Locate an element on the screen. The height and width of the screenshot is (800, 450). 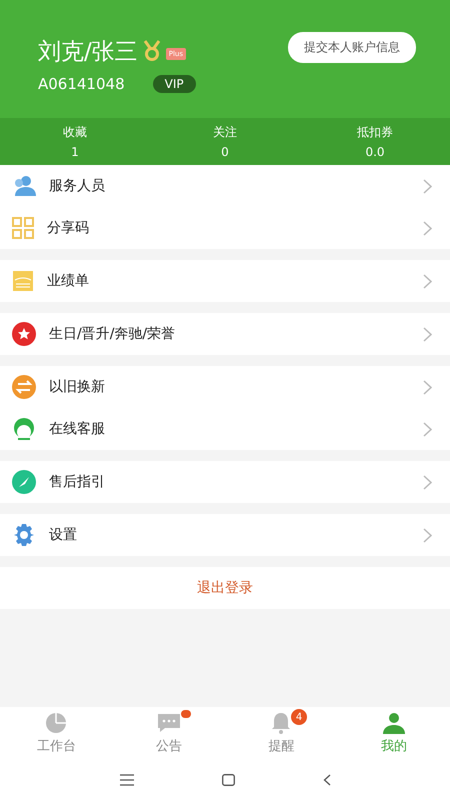
menu-item: 业绩单 is located at coordinates (225, 281).